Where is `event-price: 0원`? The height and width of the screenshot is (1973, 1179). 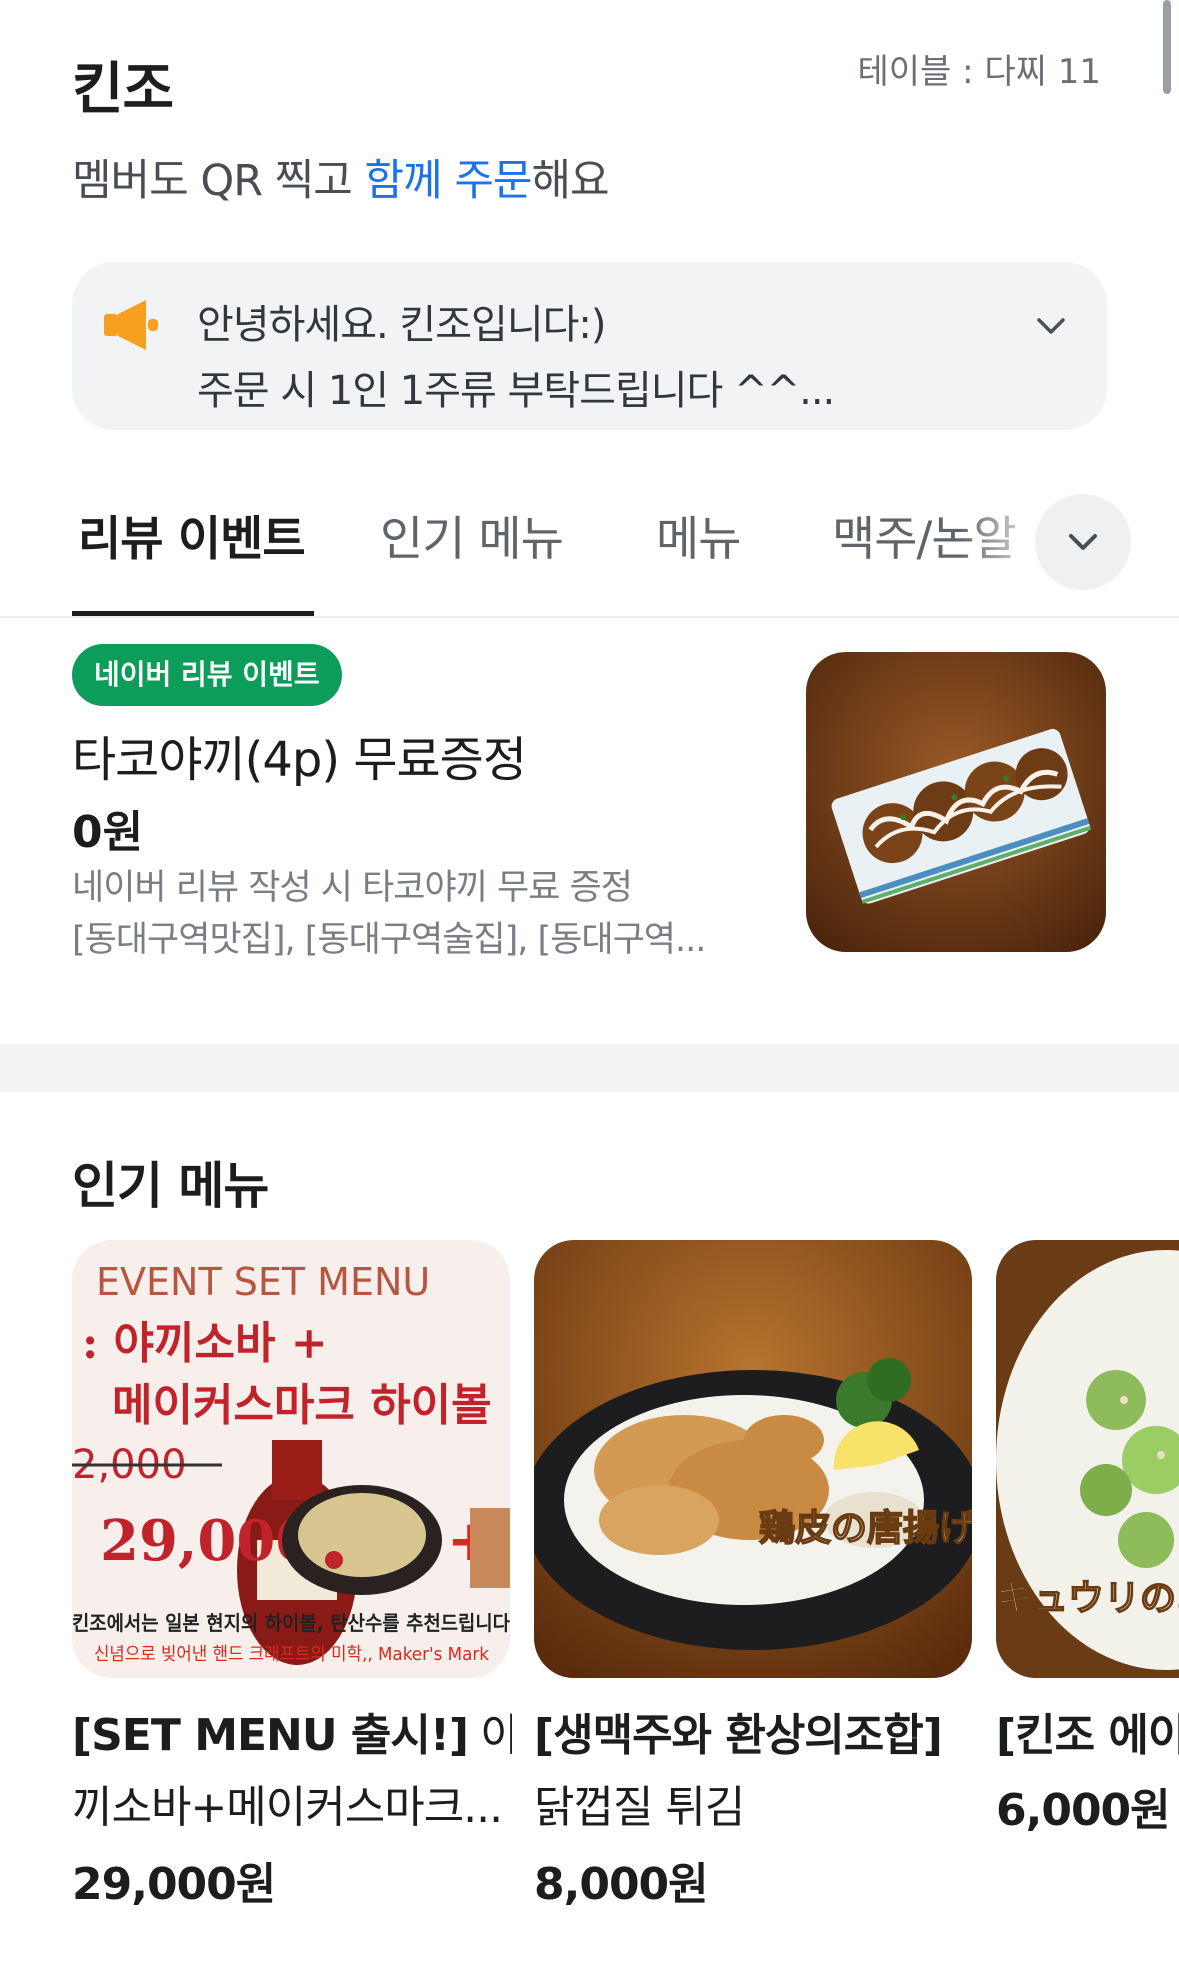
event-price: 0원 is located at coordinates (108, 832).